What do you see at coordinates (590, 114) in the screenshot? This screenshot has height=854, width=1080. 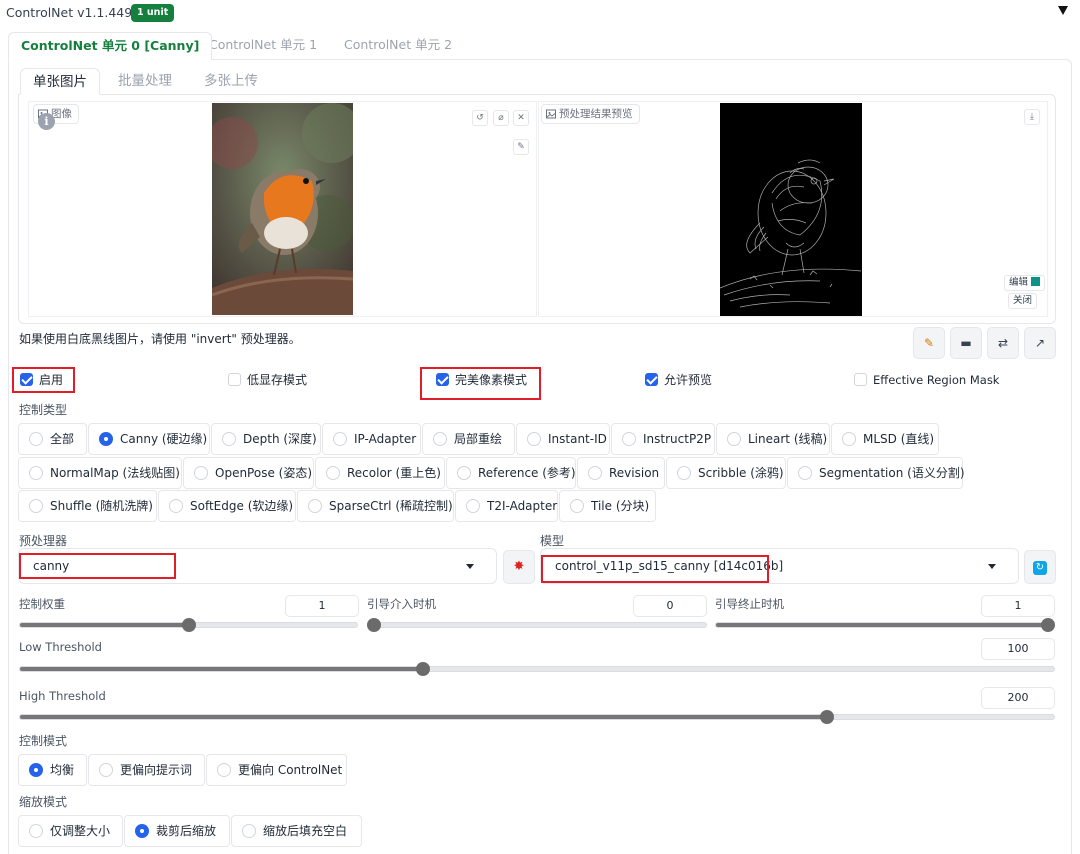 I see `preview-label: 预处理结果预览` at bounding box center [590, 114].